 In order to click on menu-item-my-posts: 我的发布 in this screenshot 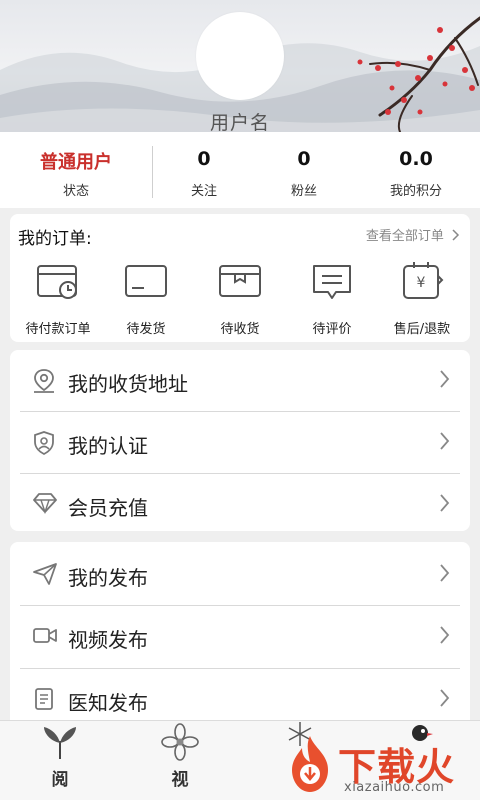, I will do `click(240, 575)`.